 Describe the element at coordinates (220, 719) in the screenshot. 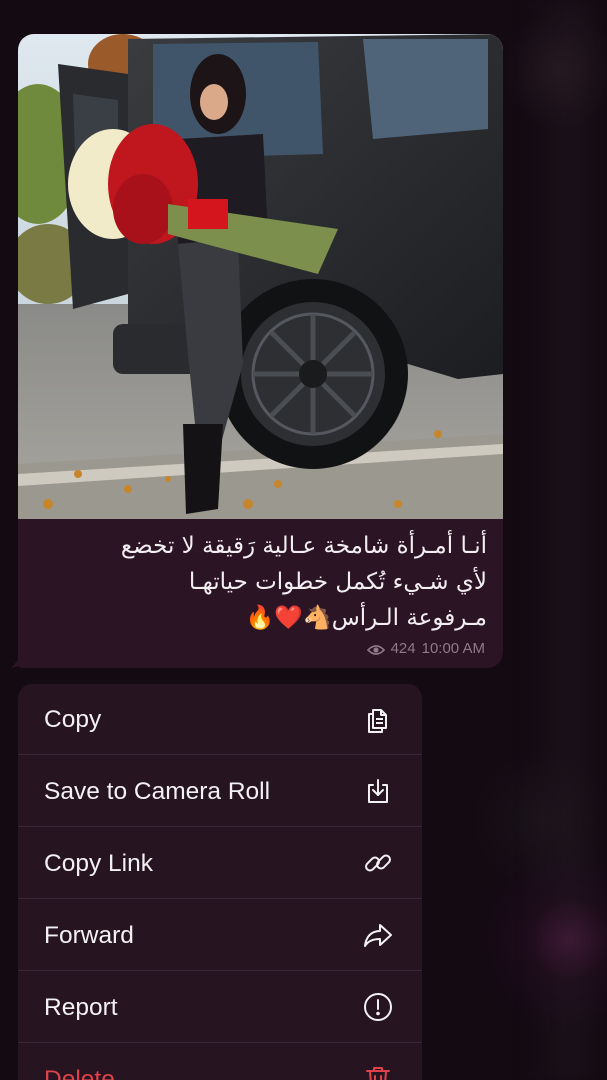

I see `menu-item-copy: Copy` at that location.